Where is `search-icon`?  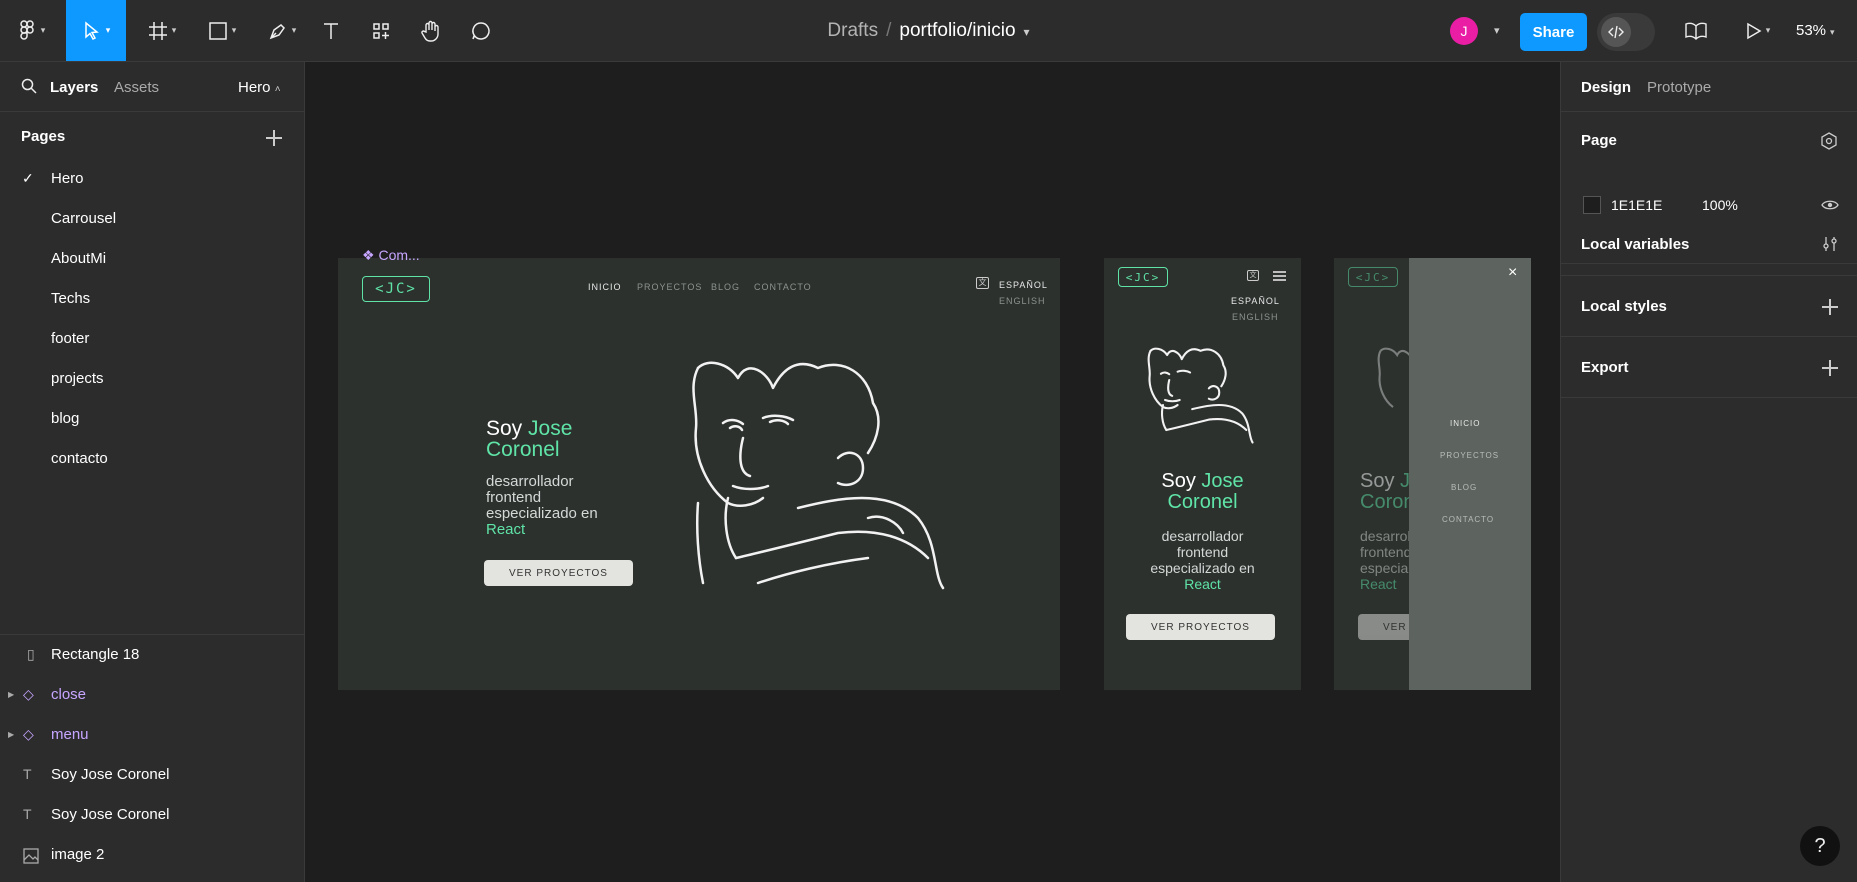 search-icon is located at coordinates (29, 86).